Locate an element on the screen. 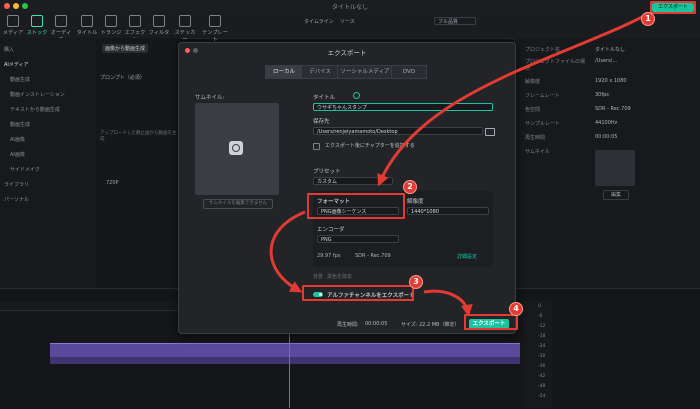 This screenshot has height=409, width=700. step-badge-4: 4 is located at coordinates (516, 309).